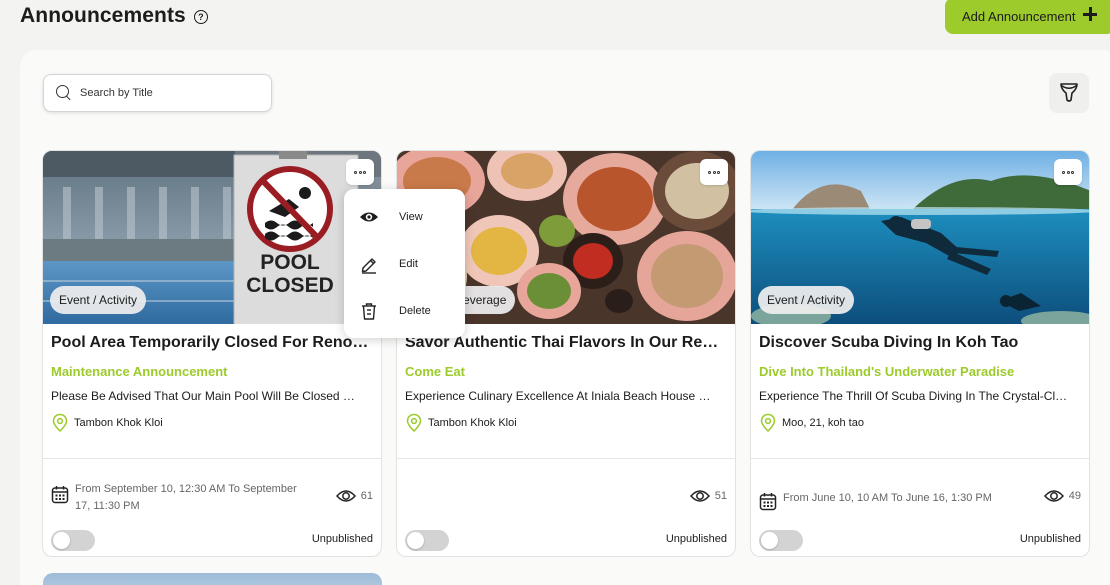  Describe the element at coordinates (920, 237) in the screenshot. I see `card-image-scuba: Event / Activity` at that location.